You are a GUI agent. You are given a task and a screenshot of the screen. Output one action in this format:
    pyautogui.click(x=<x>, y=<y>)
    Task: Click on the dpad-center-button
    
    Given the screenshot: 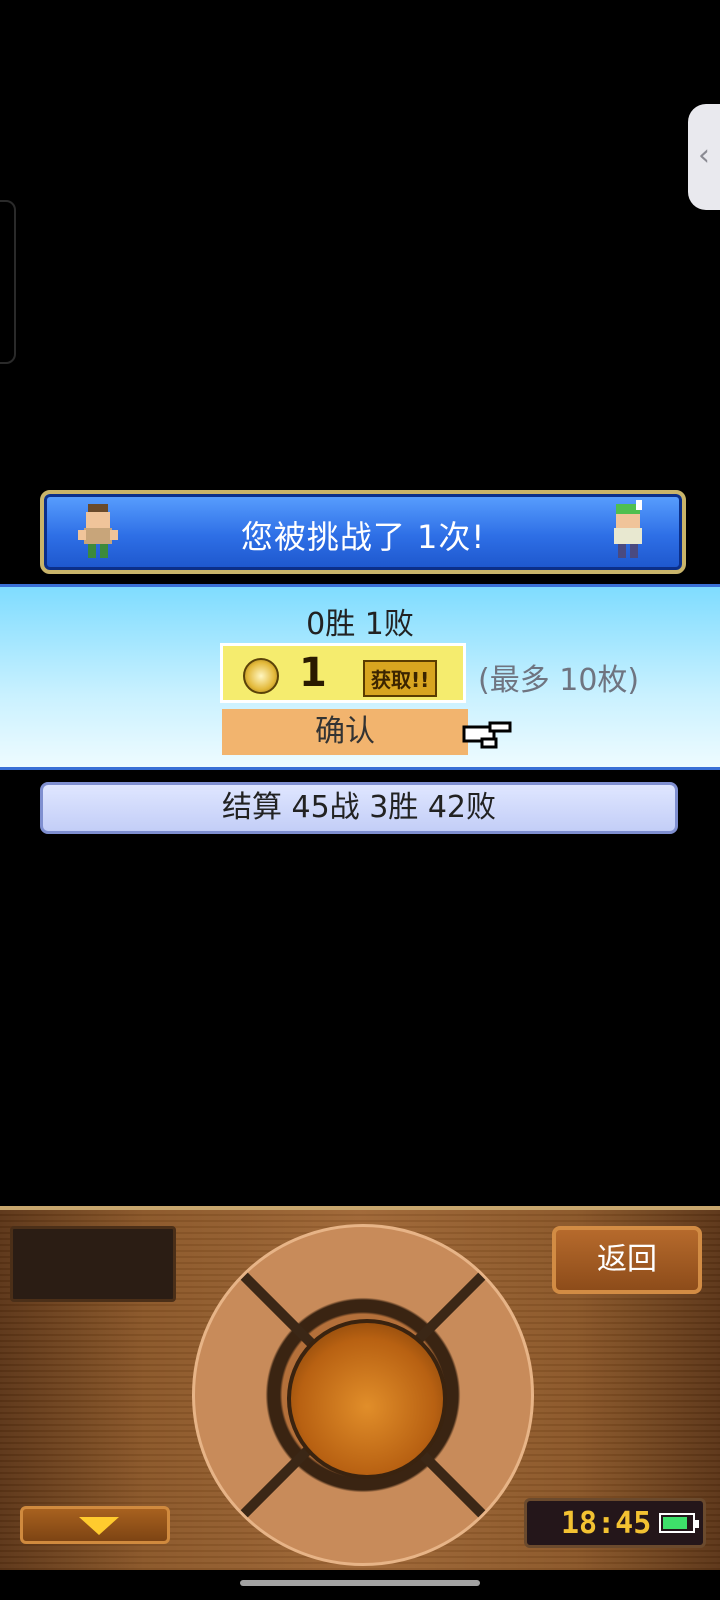 What is the action you would take?
    pyautogui.click(x=367, y=1399)
    